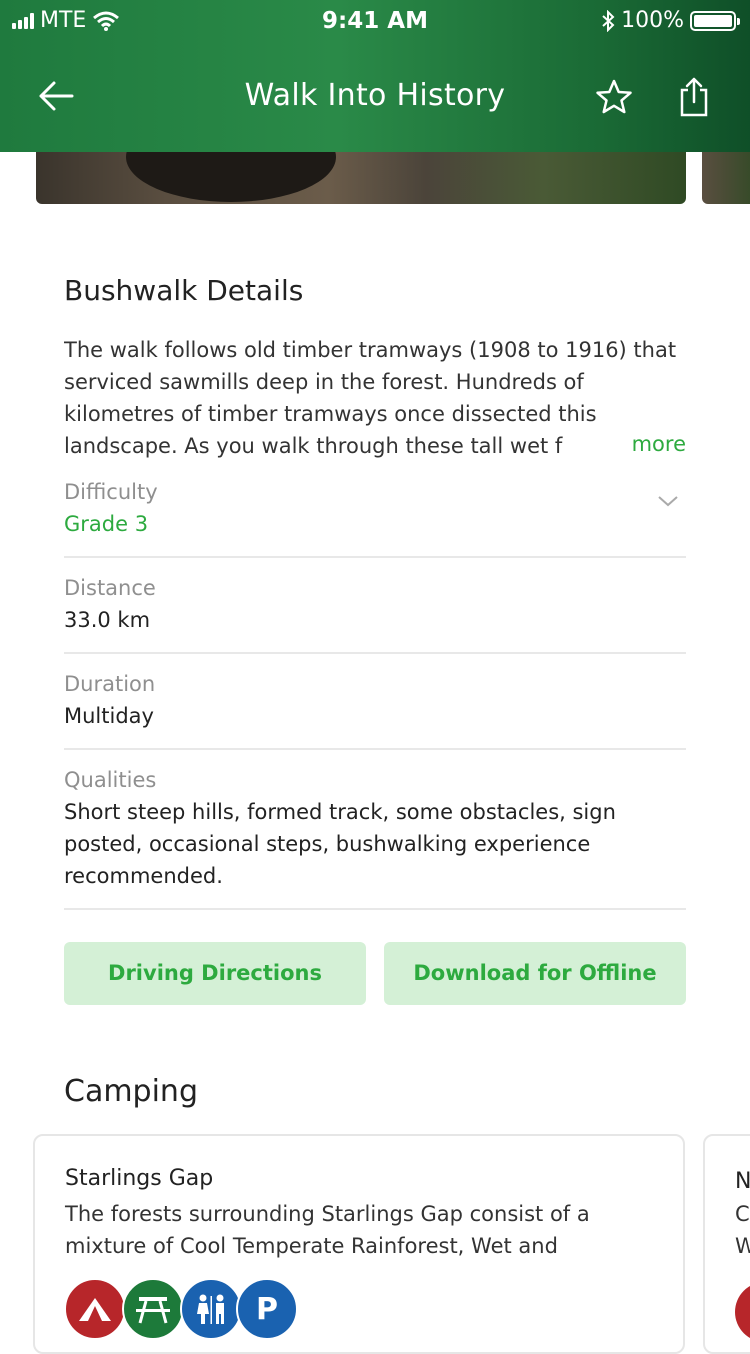  Describe the element at coordinates (361, 178) in the screenshot. I see `hero-image` at that location.